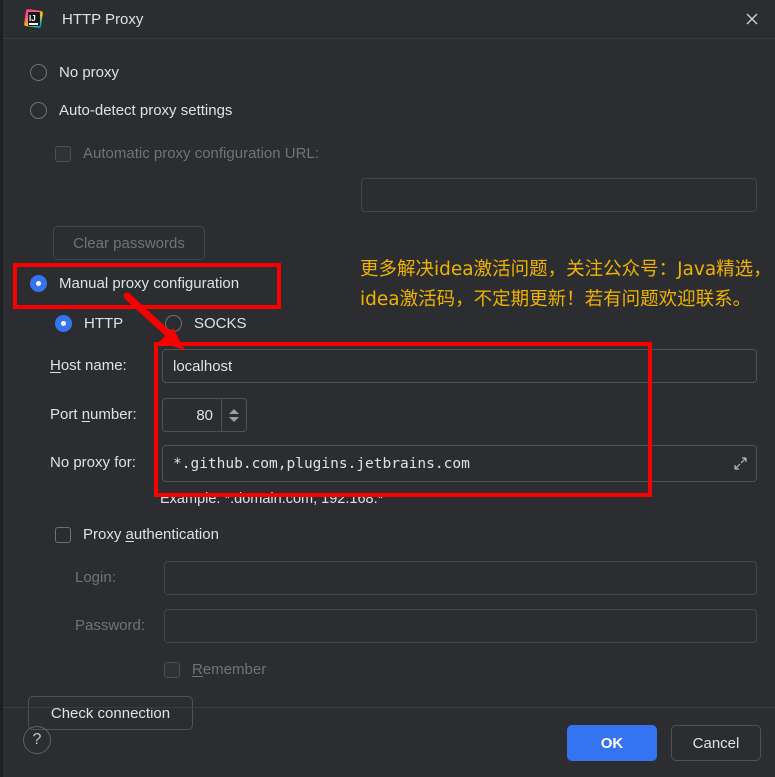 The height and width of the screenshot is (777, 775). I want to click on checkbox-remember: Remember, so click(215, 669).